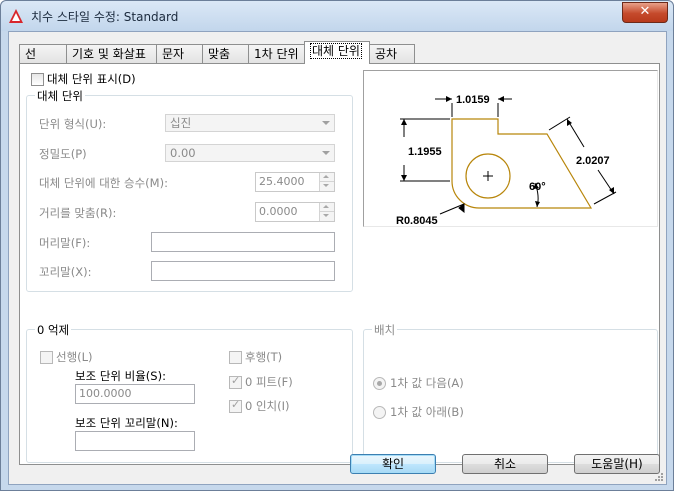 This screenshot has width=674, height=491. What do you see at coordinates (105, 17) in the screenshot?
I see `window-title: 치수 스타일 수정: Standard` at bounding box center [105, 17].